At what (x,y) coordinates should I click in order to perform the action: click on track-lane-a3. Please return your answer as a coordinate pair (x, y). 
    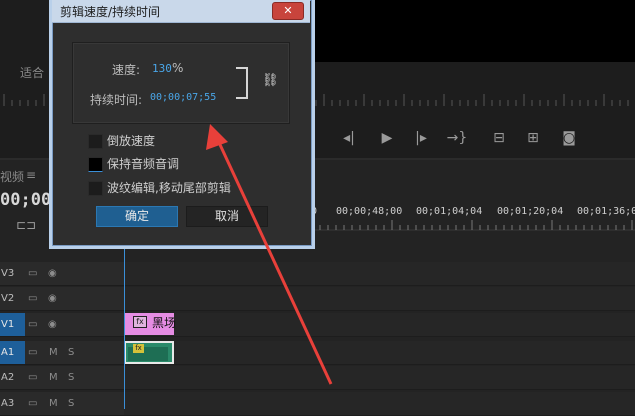
    Looking at the image, I should click on (379, 404).